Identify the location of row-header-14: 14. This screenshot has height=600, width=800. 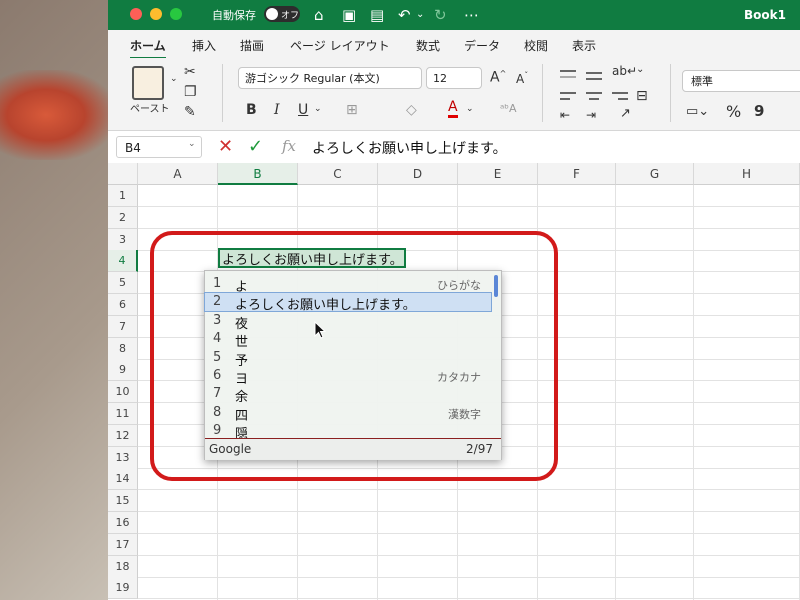
(123, 479).